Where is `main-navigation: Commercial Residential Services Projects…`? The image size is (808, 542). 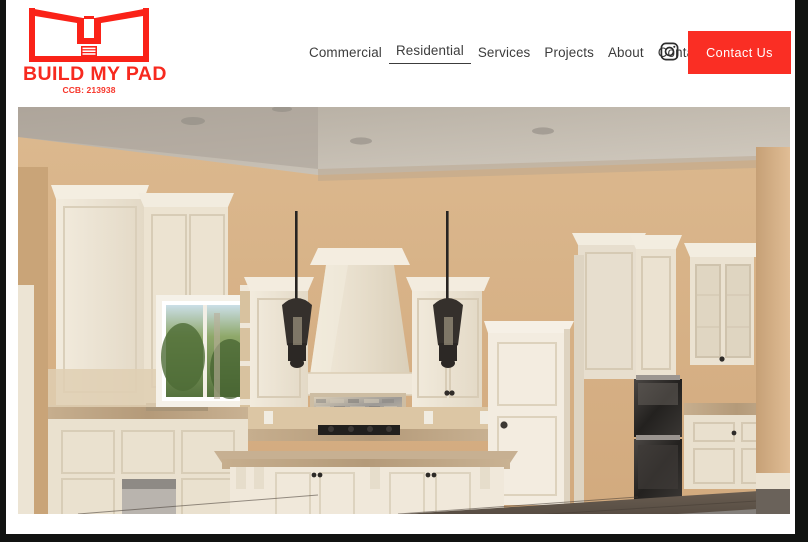
main-navigation: Commercial Residential Services Projects… is located at coordinates (507, 52).